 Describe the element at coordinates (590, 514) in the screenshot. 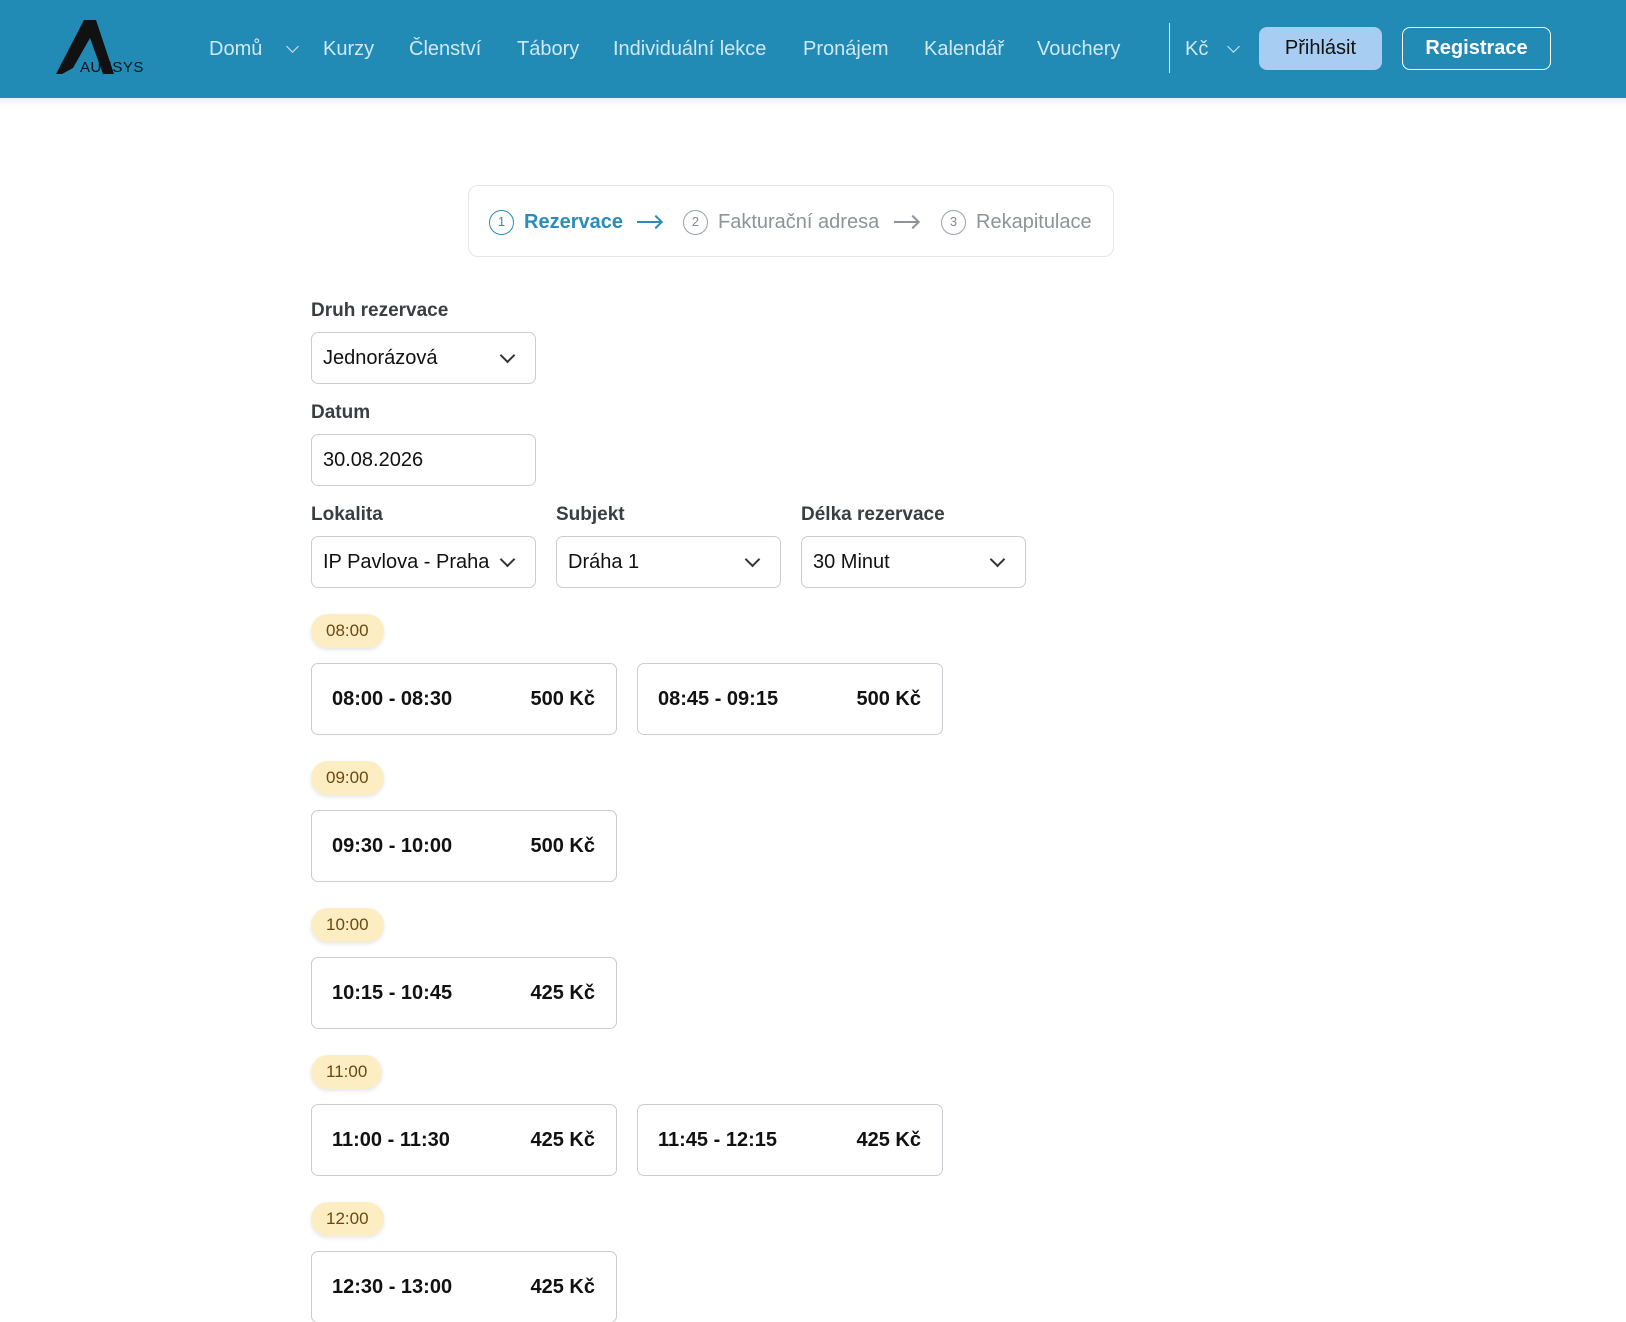

I see `subject-label: Subjekt` at that location.